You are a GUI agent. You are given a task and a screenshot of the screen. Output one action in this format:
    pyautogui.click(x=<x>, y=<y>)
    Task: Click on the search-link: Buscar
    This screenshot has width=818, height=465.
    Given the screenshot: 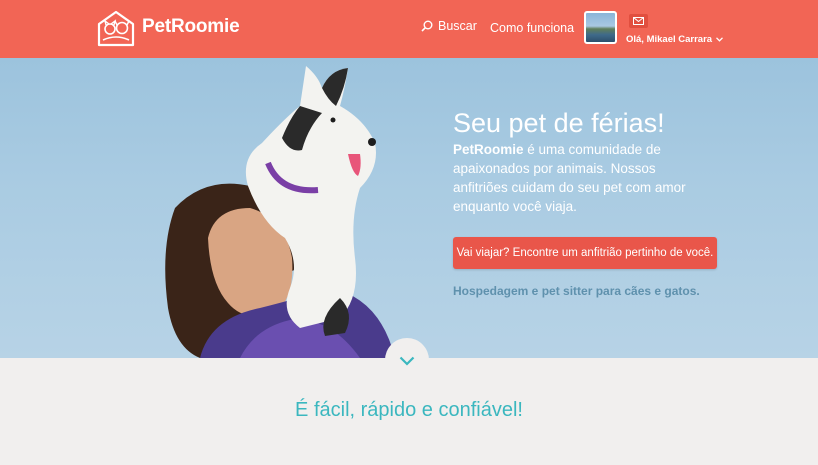 What is the action you would take?
    pyautogui.click(x=449, y=26)
    